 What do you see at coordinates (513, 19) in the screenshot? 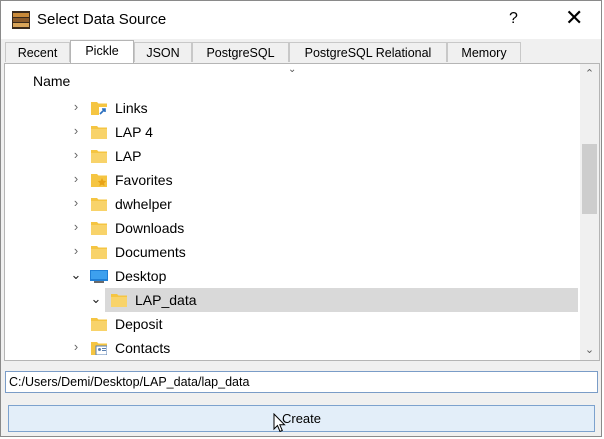
I see `help-button: ?` at bounding box center [513, 19].